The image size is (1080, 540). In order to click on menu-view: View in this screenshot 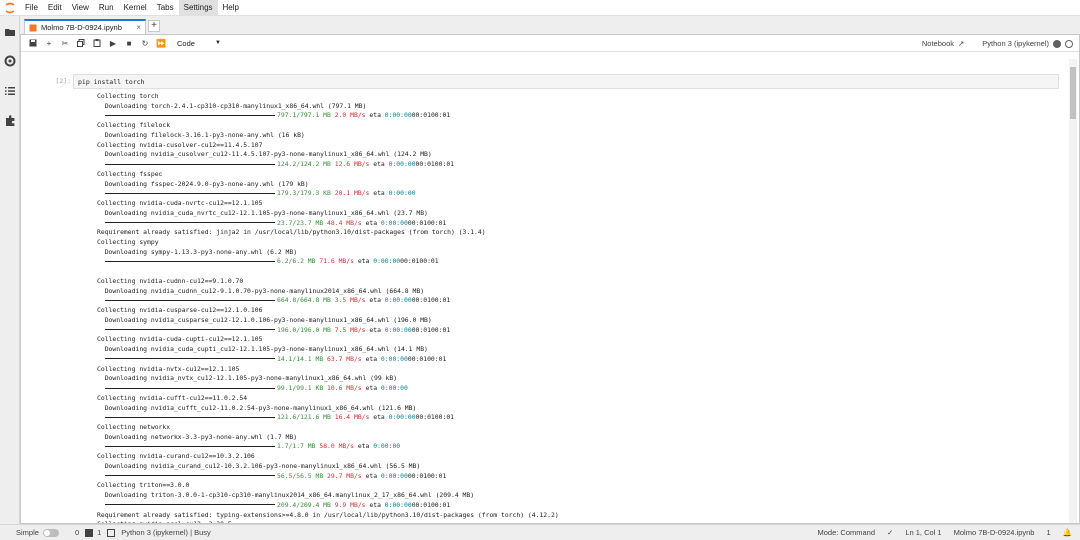, I will do `click(80, 8)`.